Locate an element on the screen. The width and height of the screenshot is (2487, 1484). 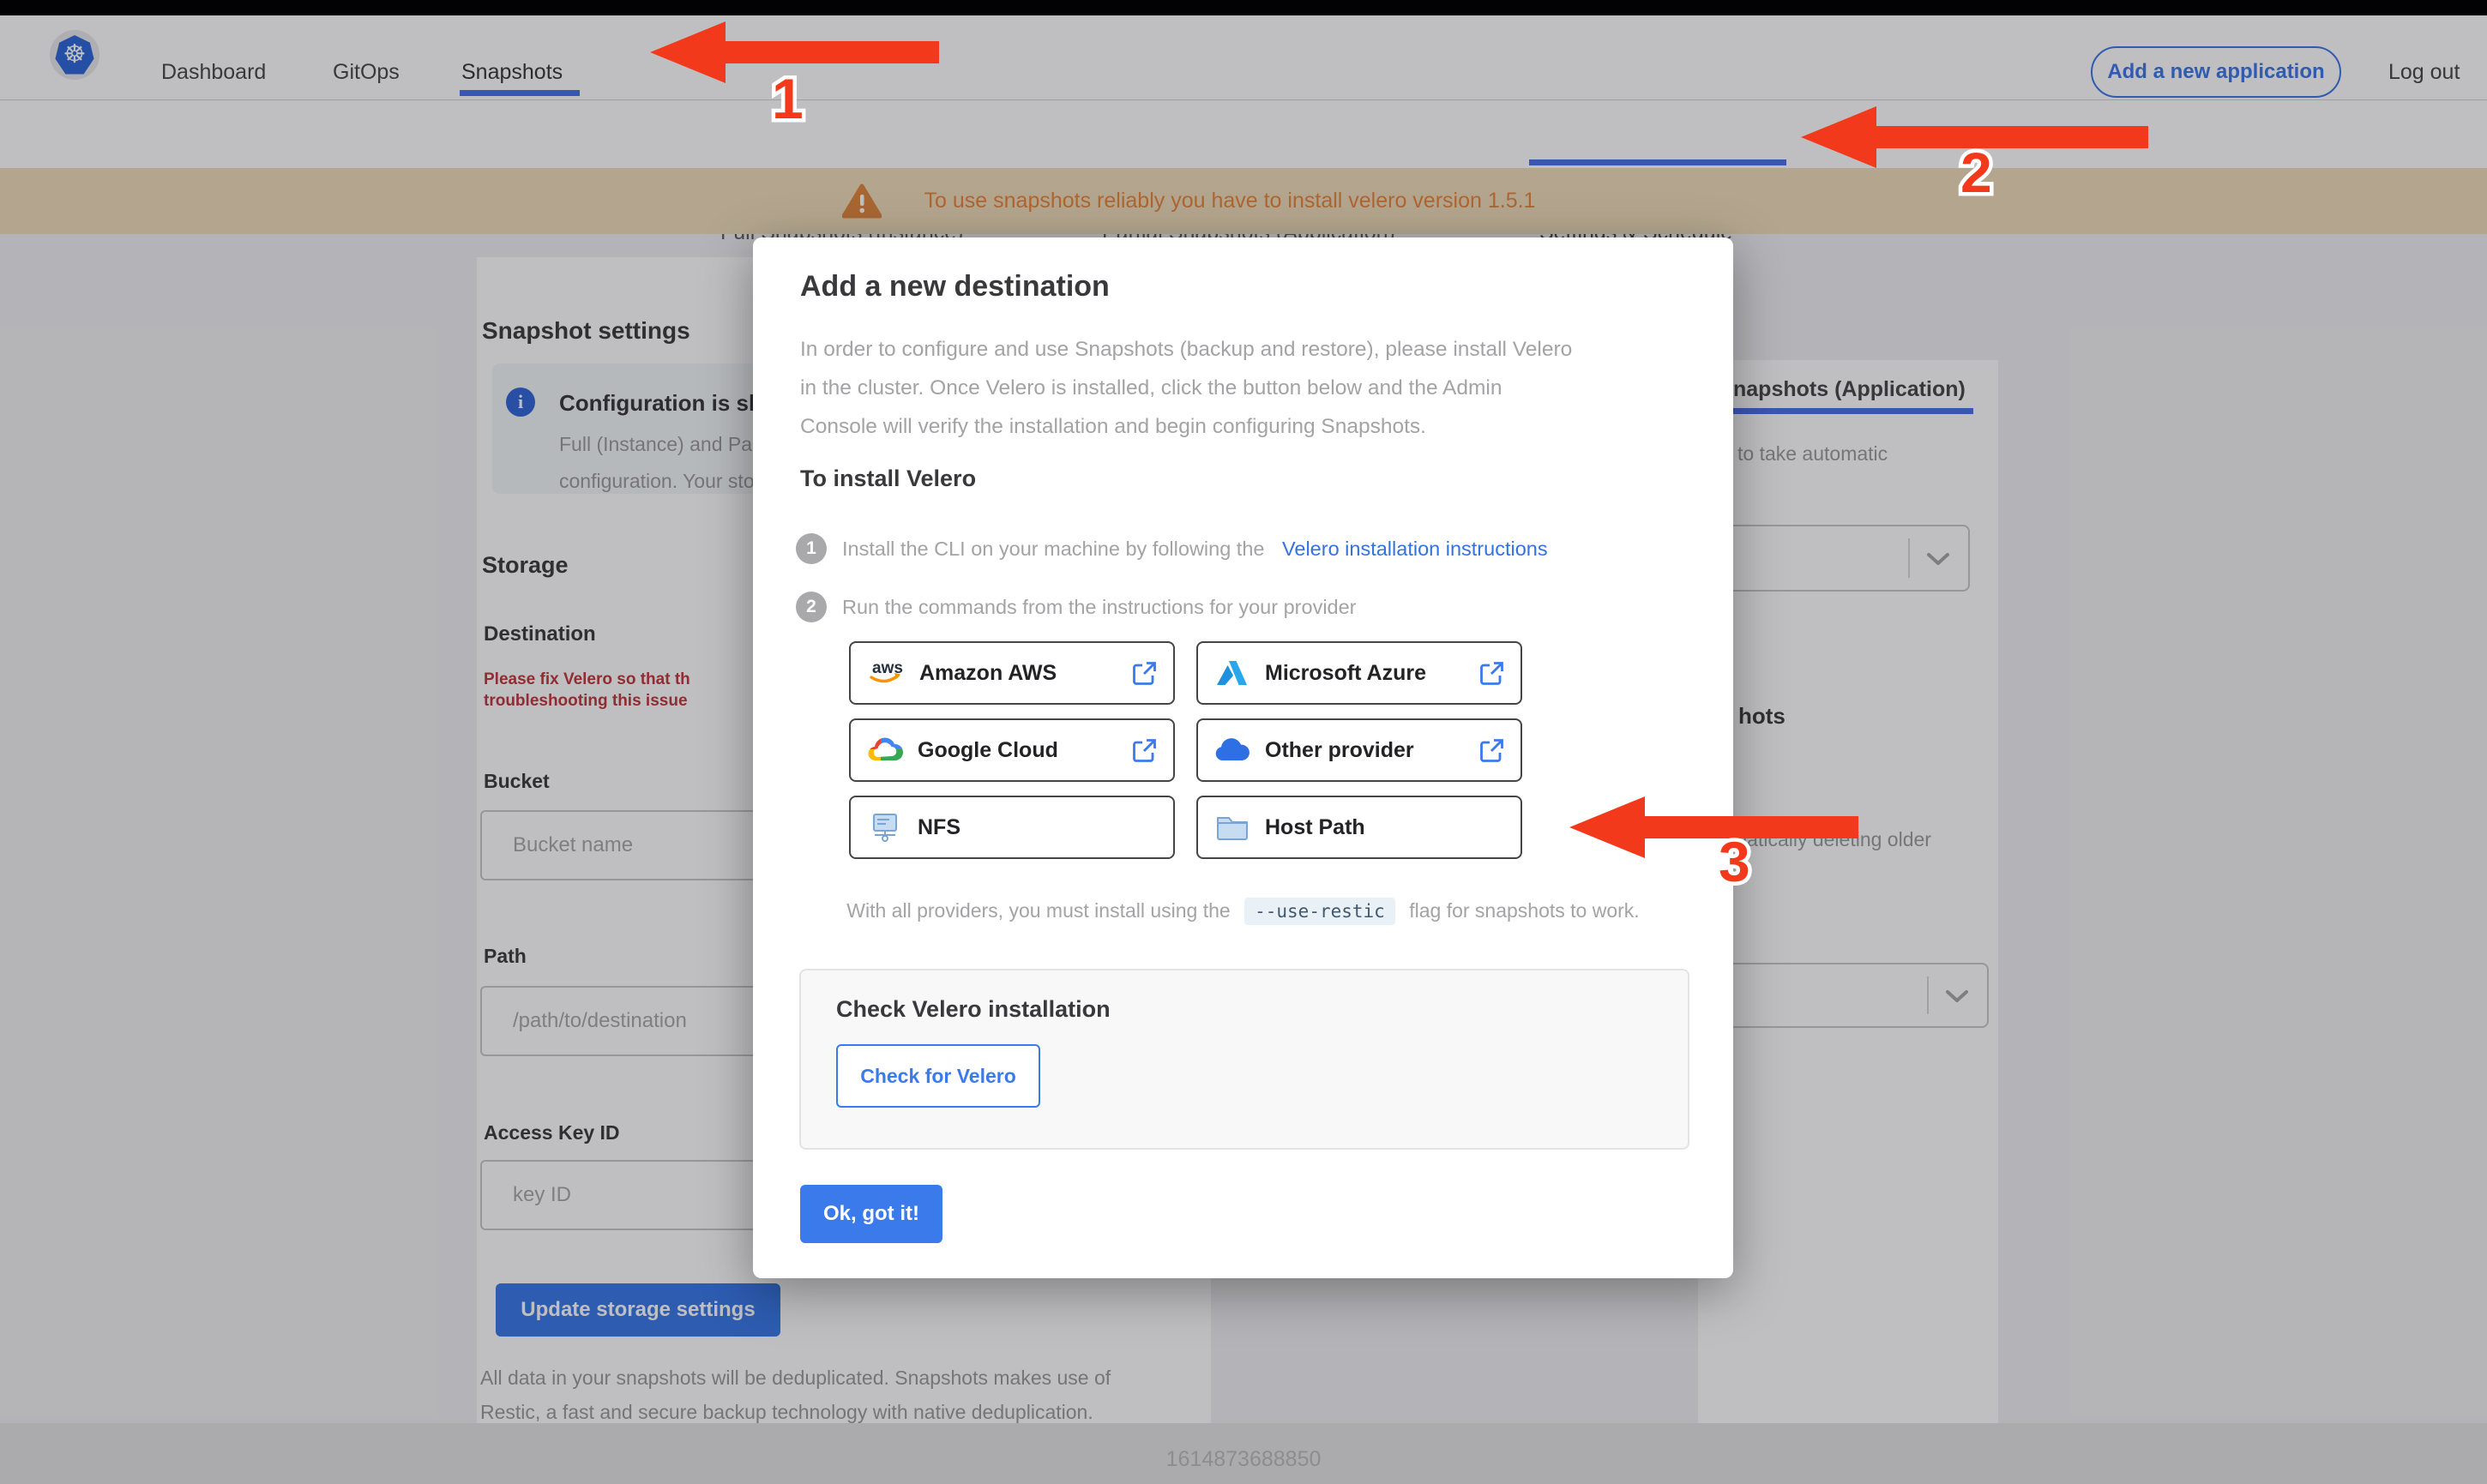
provider-button-microsoft-azure: Microsoft Azure is located at coordinates (1359, 673).